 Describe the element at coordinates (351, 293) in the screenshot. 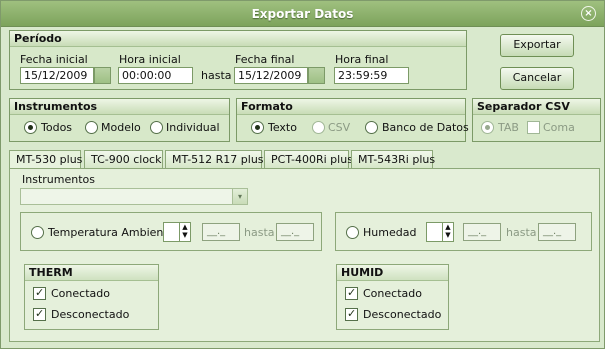

I see `humid-conectado-checkbox` at that location.